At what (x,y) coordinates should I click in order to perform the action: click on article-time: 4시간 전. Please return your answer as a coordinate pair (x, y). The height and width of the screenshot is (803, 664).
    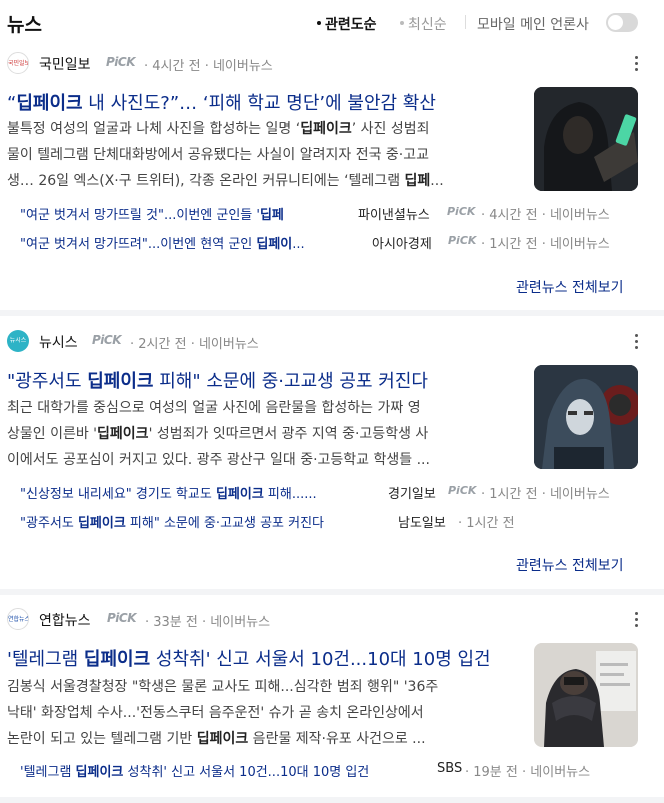
    Looking at the image, I should click on (176, 66).